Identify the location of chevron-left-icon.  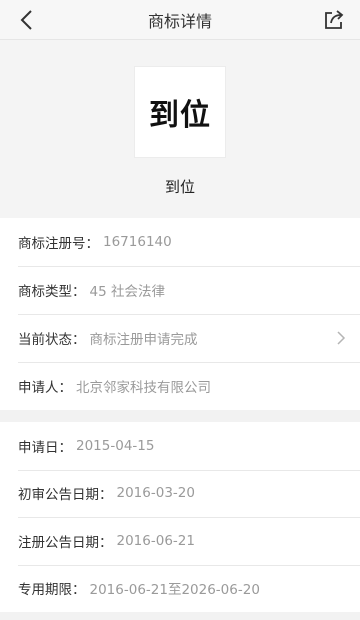
(26, 20).